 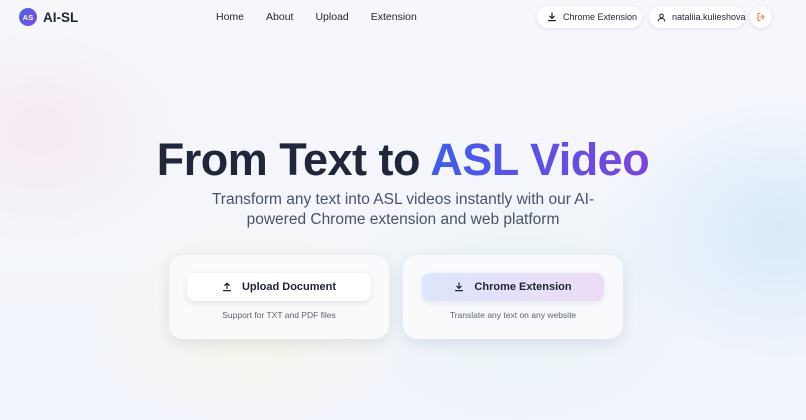 What do you see at coordinates (513, 315) in the screenshot?
I see `extension-card-note: Translate any text on any website` at bounding box center [513, 315].